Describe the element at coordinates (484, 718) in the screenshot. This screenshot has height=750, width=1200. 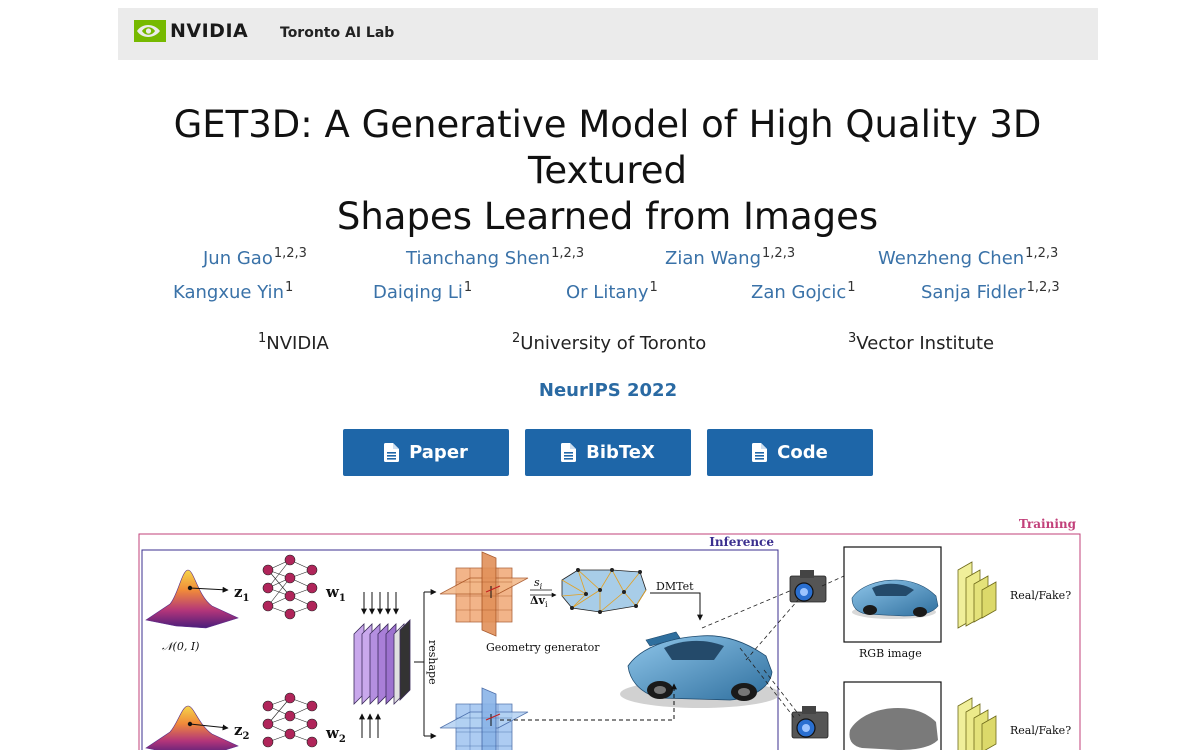
I see `texture-triplane` at that location.